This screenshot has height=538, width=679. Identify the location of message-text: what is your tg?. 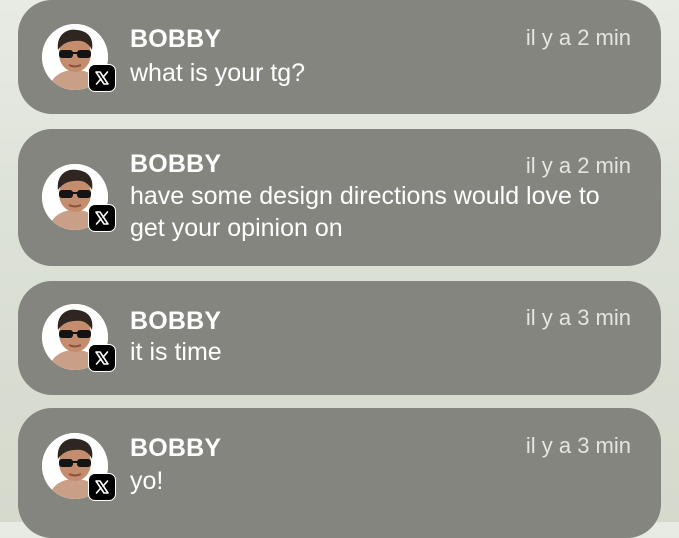
(218, 73).